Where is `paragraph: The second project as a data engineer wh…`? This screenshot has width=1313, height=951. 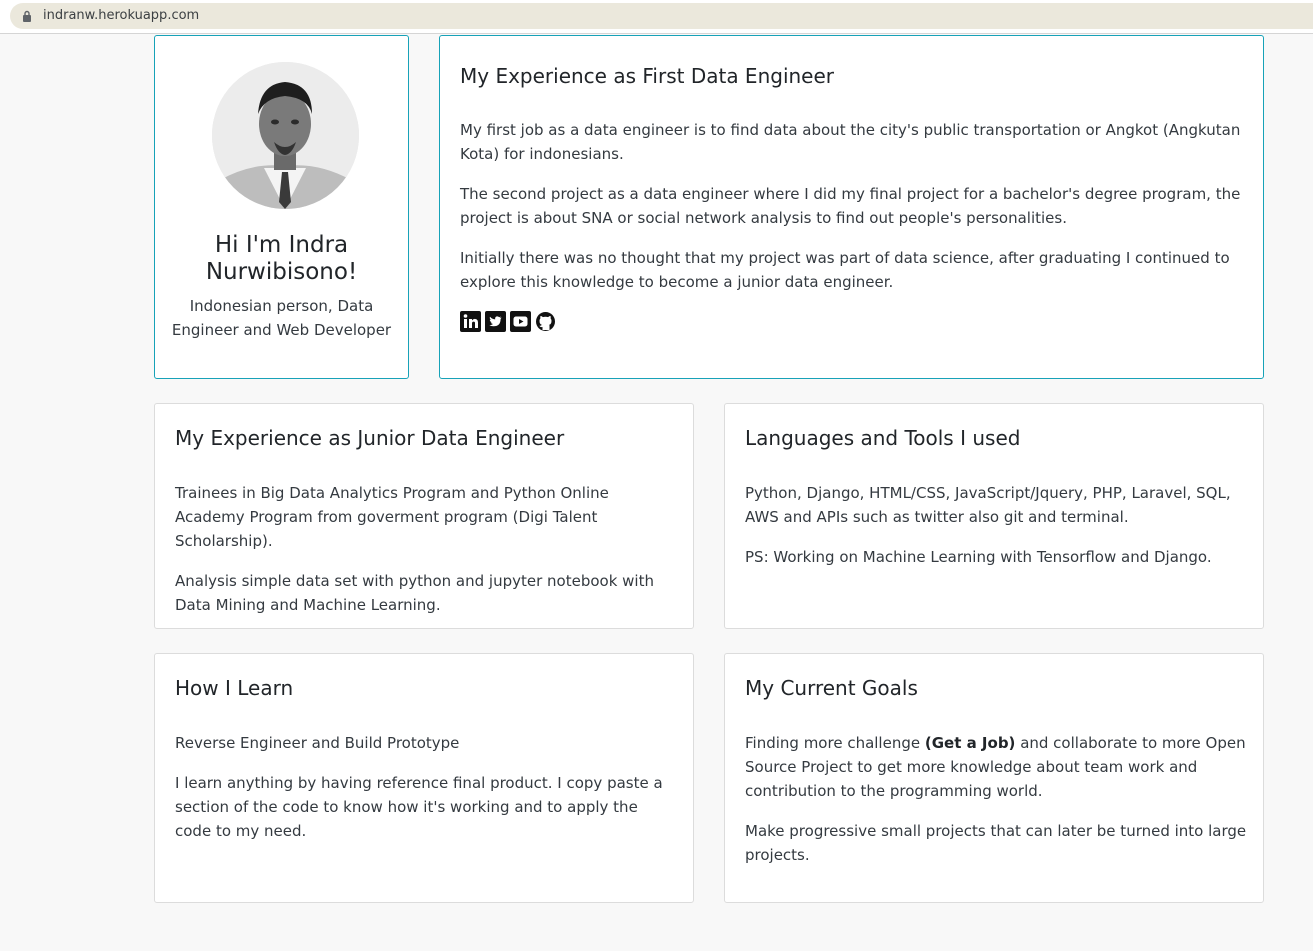 paragraph: The second project as a data engineer wh… is located at coordinates (850, 206).